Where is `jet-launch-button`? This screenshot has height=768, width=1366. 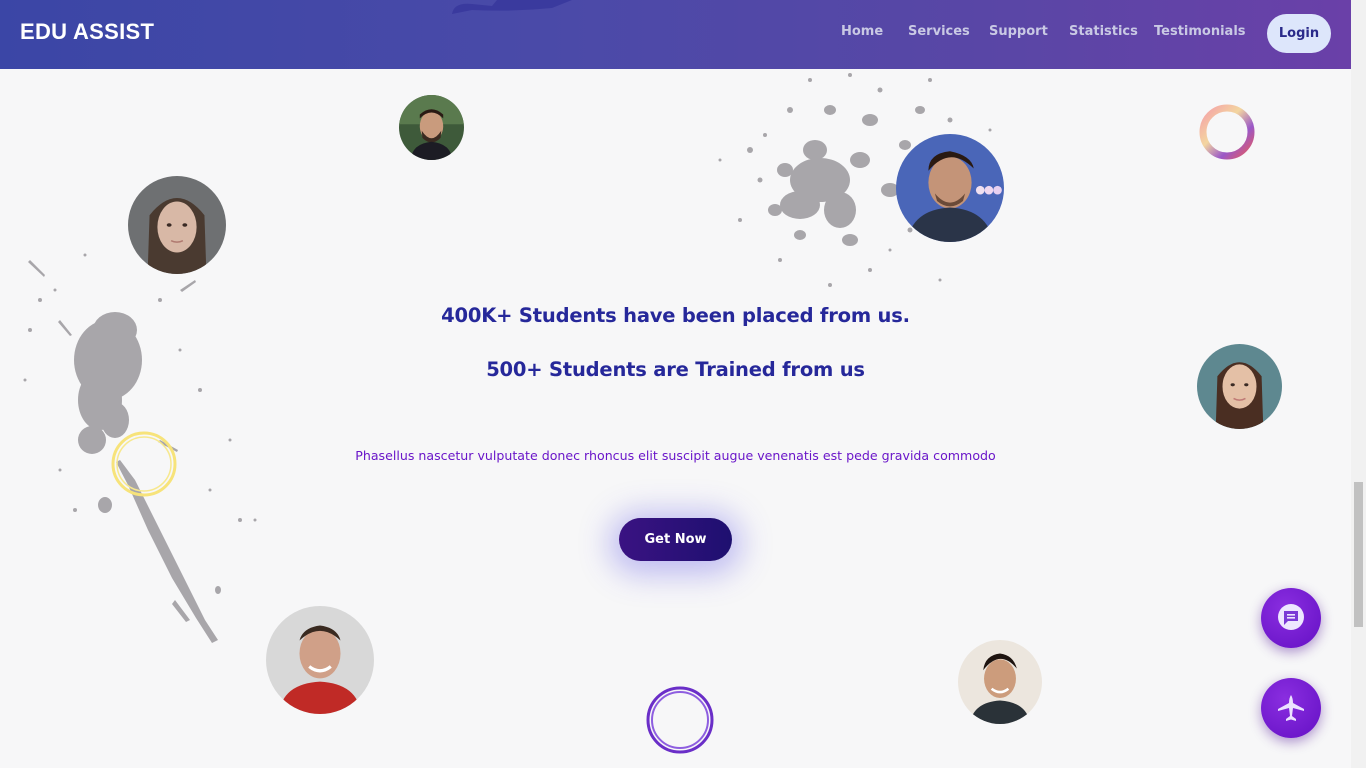 jet-launch-button is located at coordinates (1291, 708).